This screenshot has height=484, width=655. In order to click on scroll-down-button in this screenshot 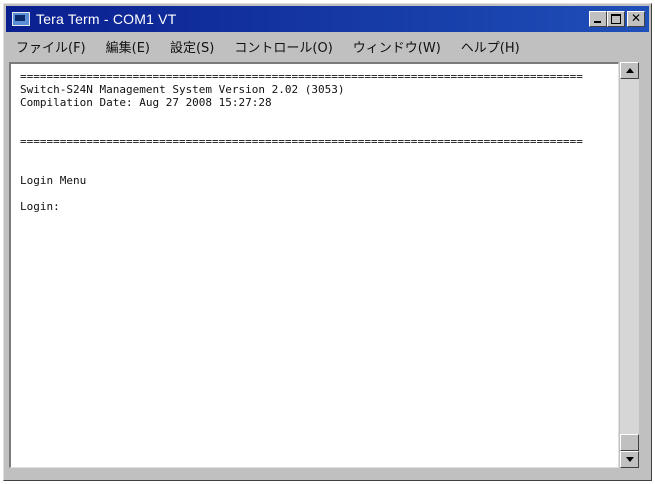, I will do `click(629, 459)`.